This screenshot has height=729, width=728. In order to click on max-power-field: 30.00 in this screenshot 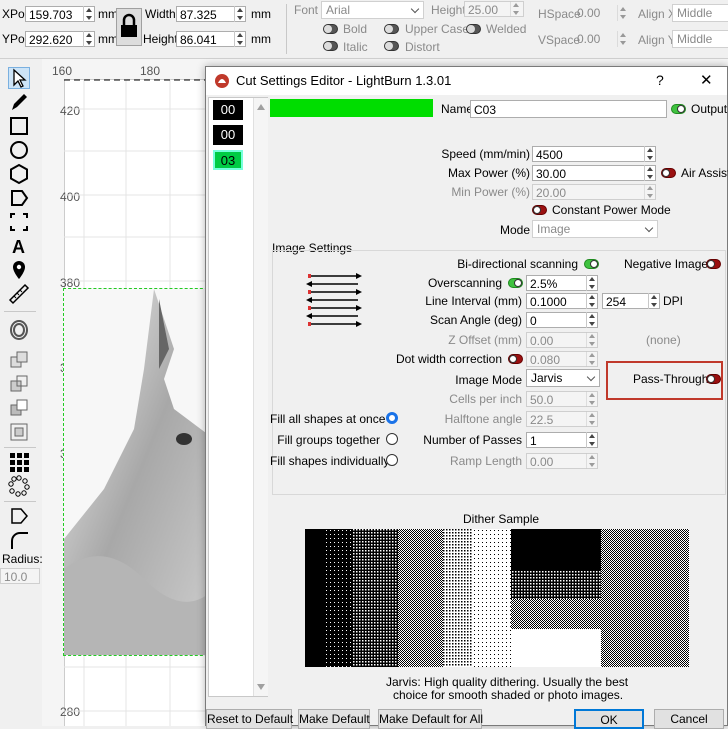, I will do `click(594, 173)`.